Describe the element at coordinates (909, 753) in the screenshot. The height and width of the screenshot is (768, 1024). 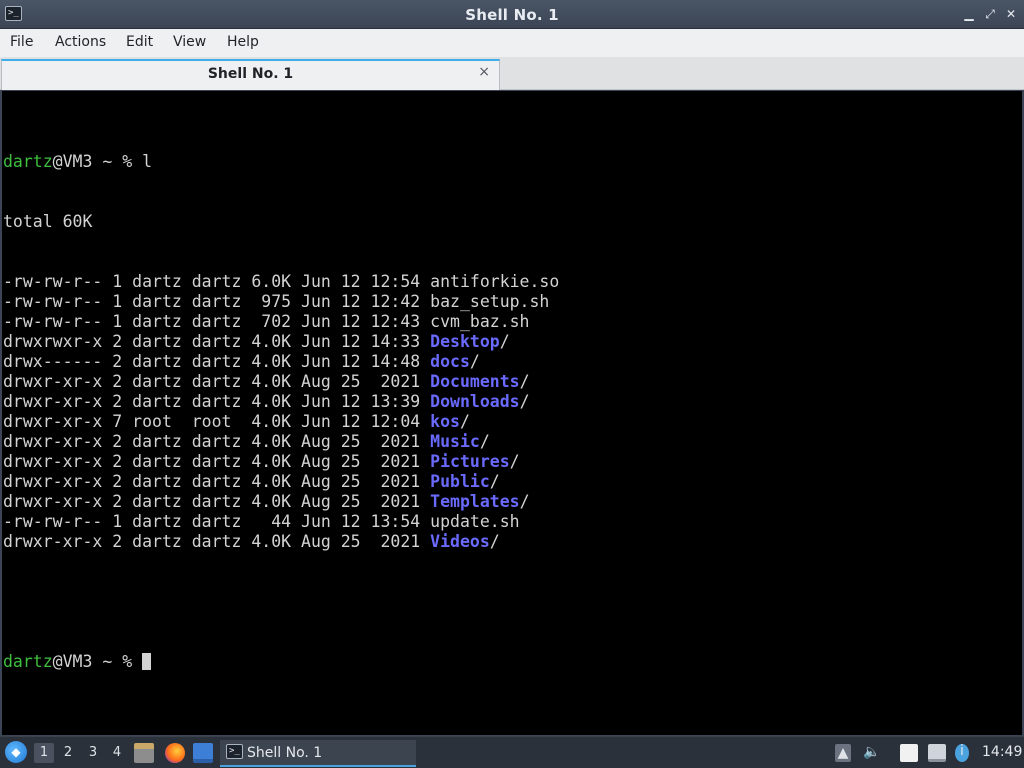
I see `clipboard-icon` at that location.